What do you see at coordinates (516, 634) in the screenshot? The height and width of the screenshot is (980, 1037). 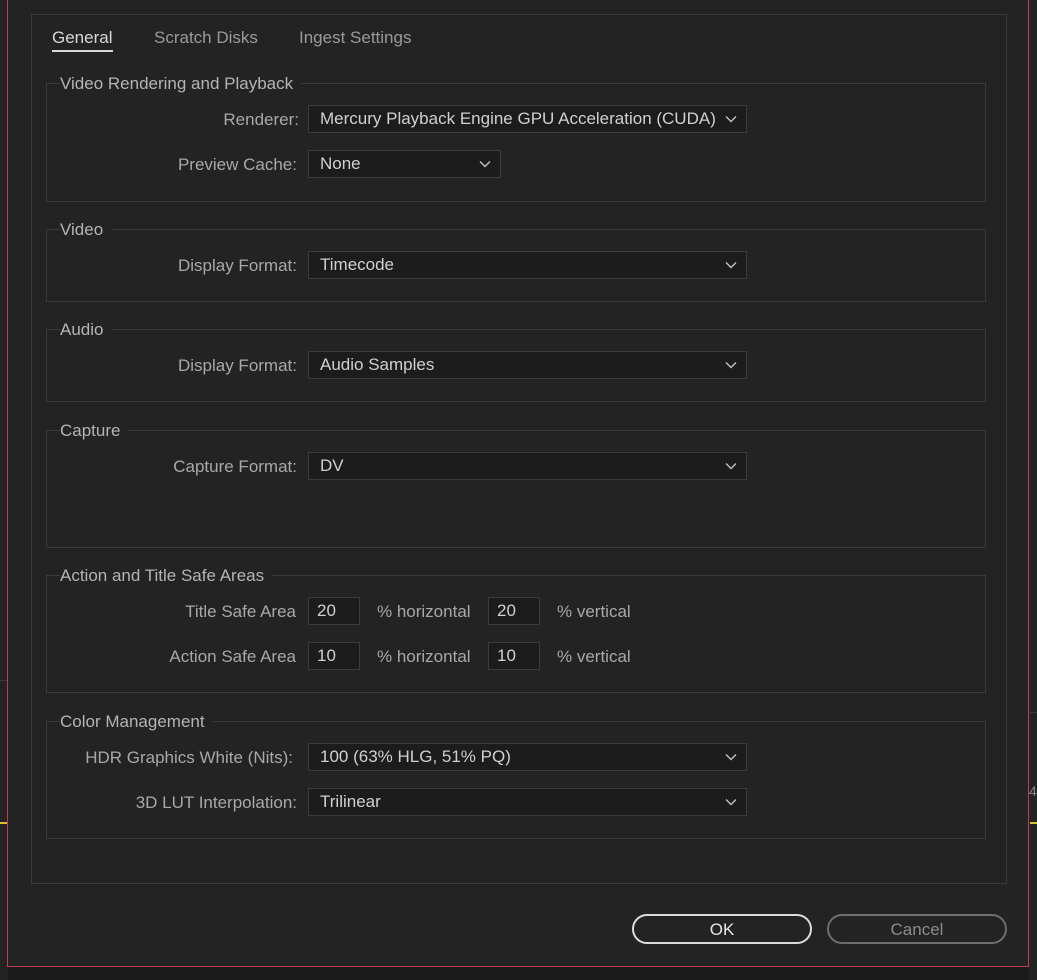 I see `safe-areas-group` at bounding box center [516, 634].